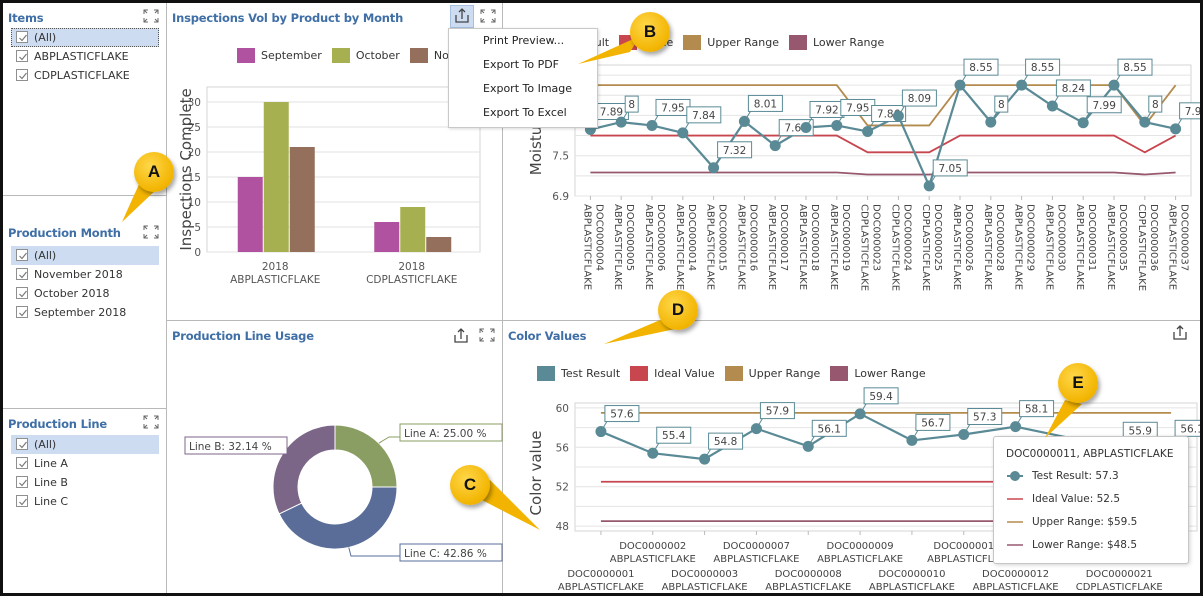  What do you see at coordinates (523, 65) in the screenshot?
I see `menu-item-export-pdf: Export To PDF` at bounding box center [523, 65].